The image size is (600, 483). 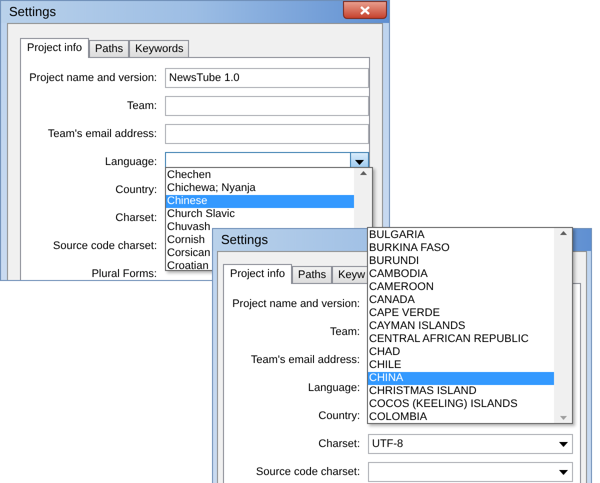 What do you see at coordinates (388, 444) in the screenshot?
I see `field-value: UTF-8` at bounding box center [388, 444].